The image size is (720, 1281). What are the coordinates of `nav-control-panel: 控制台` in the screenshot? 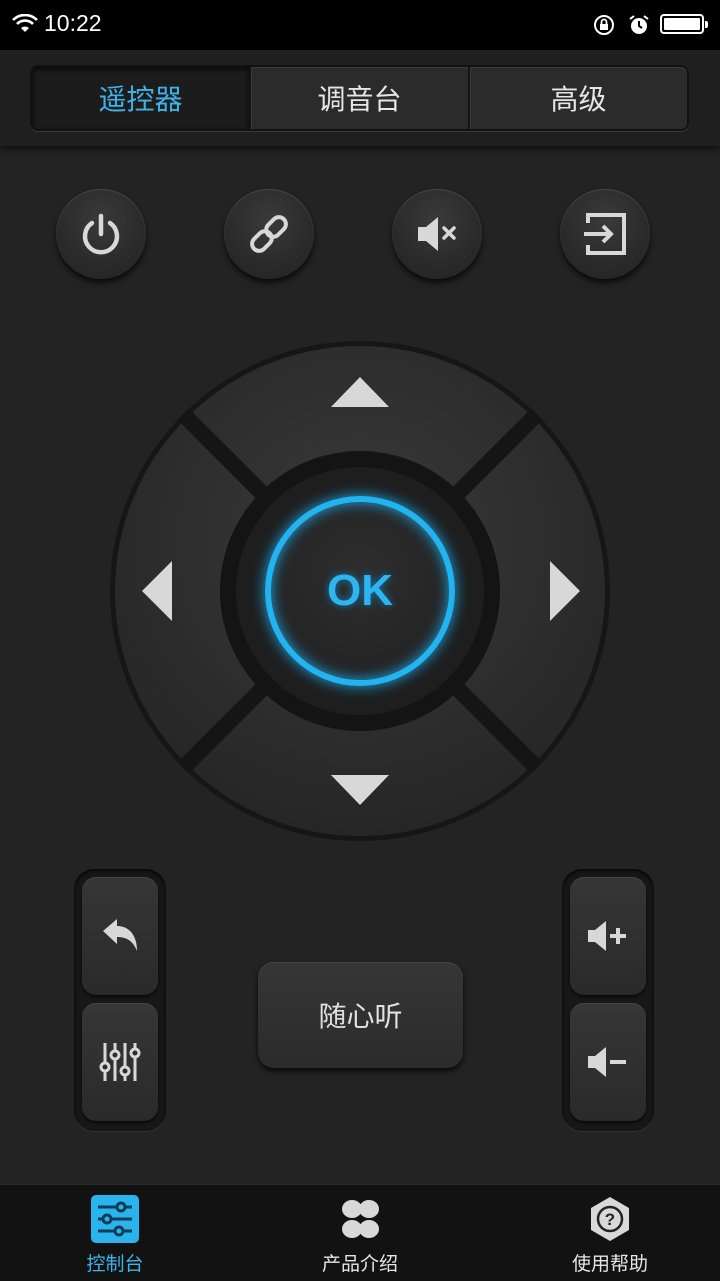 It's located at (115, 1233).